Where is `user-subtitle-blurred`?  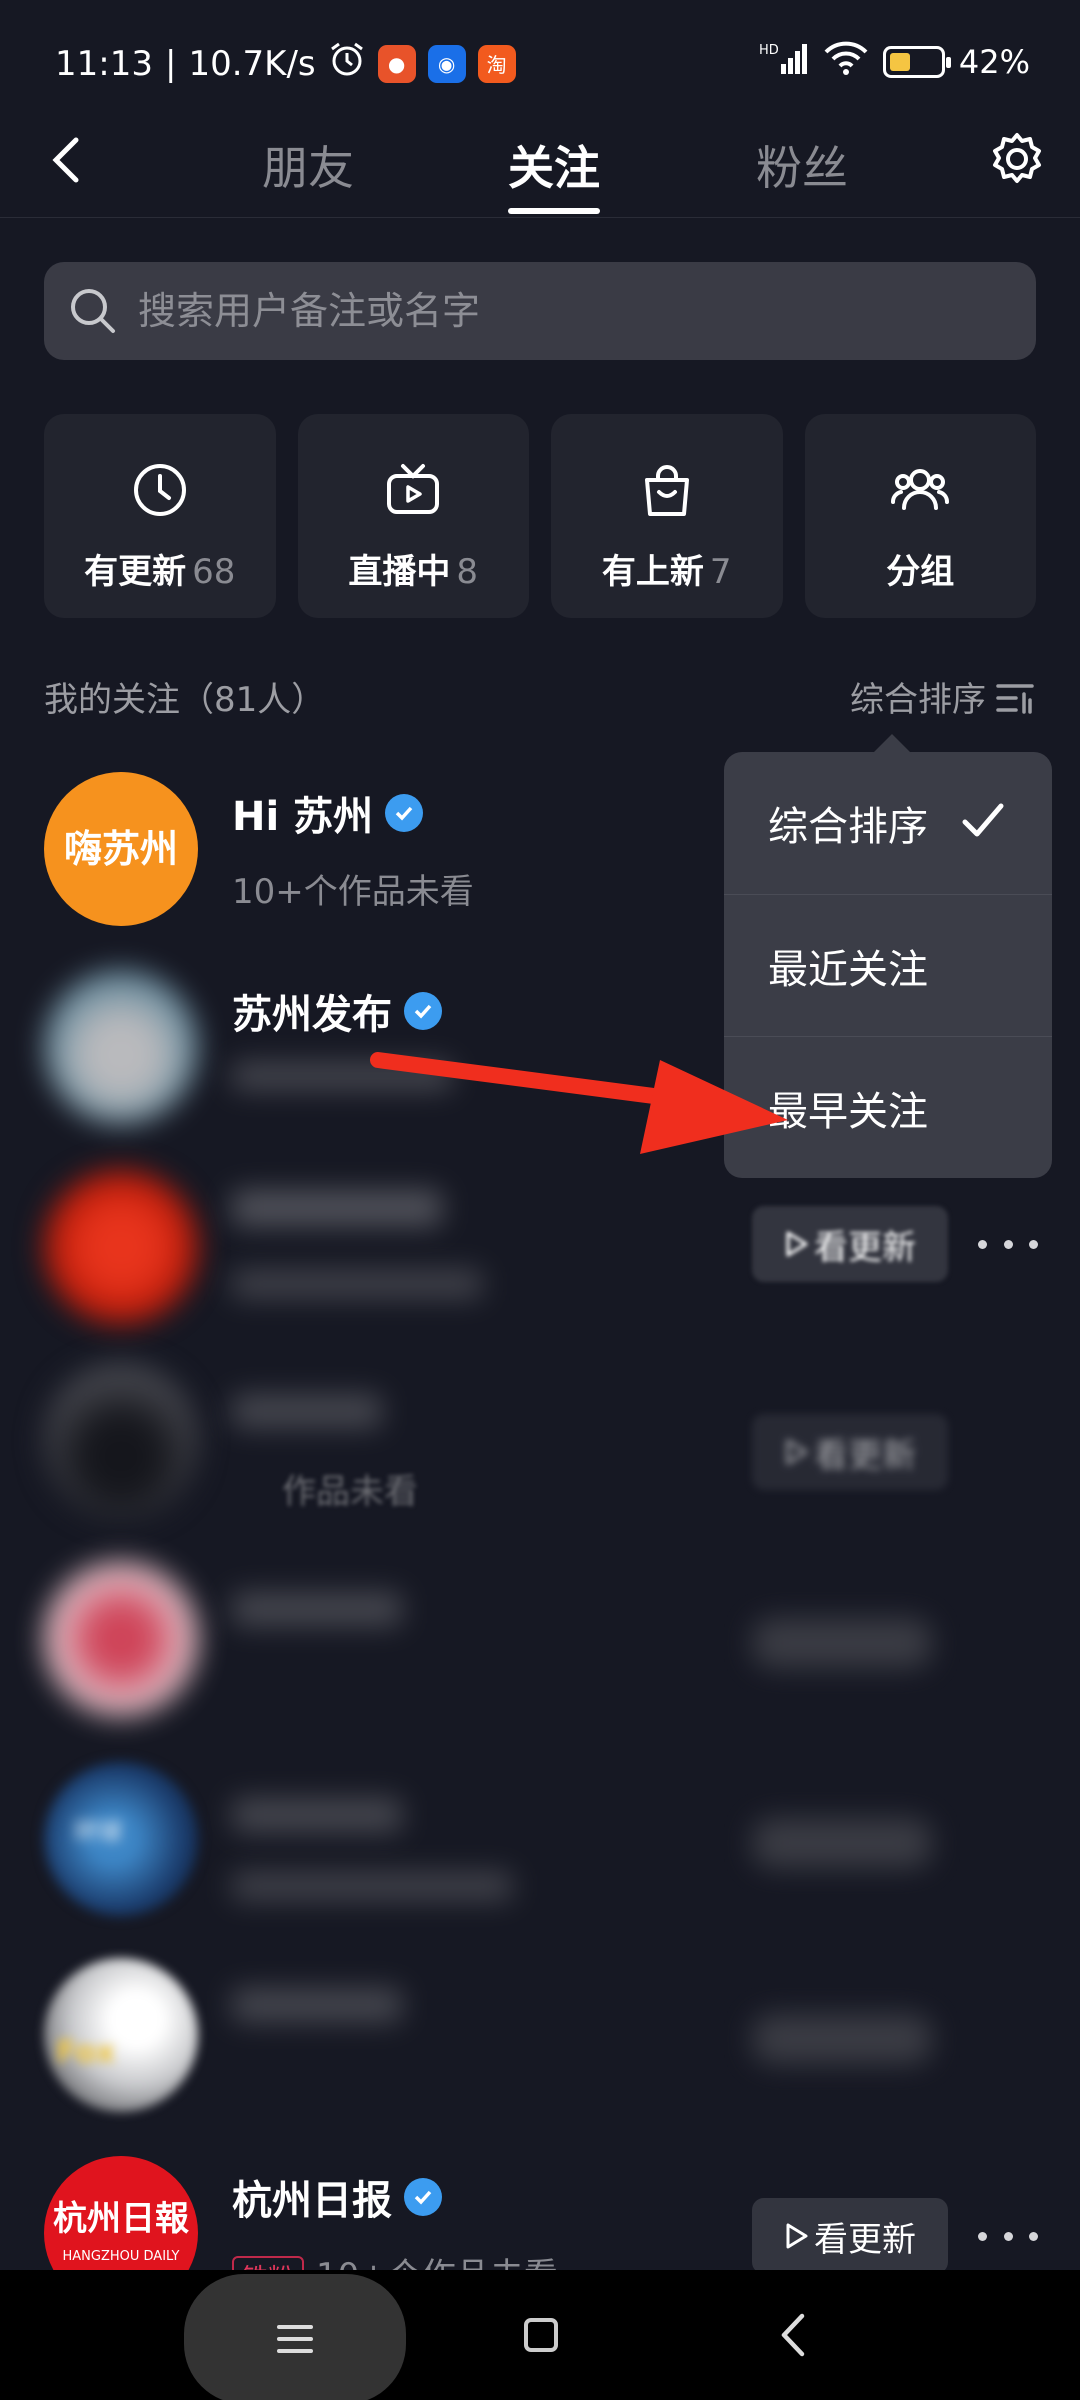 user-subtitle-blurred is located at coordinates (372, 1886).